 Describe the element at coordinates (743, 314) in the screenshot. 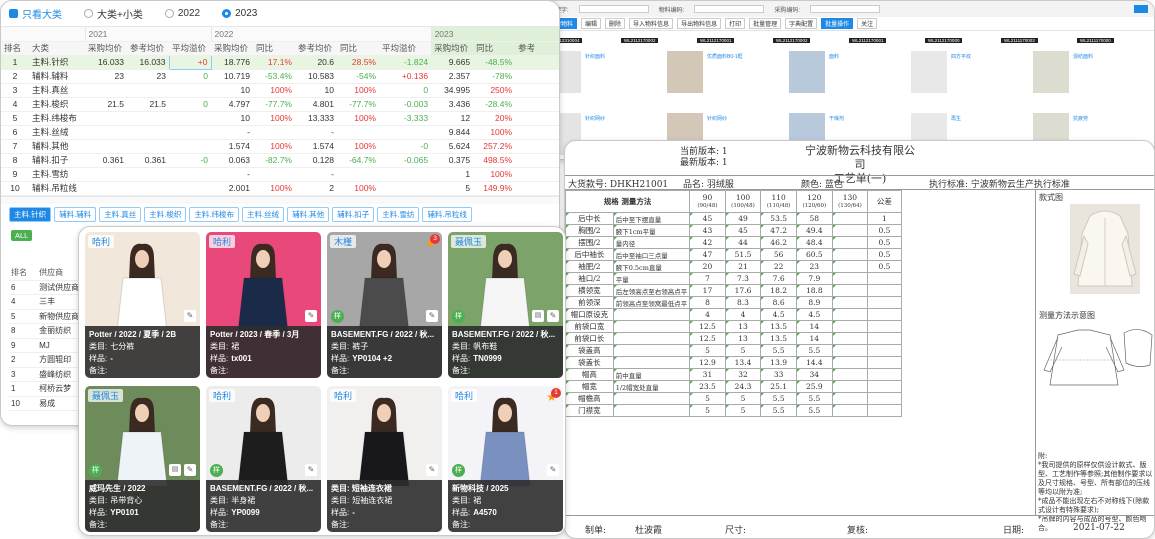

I see `size-value: 4` at that location.